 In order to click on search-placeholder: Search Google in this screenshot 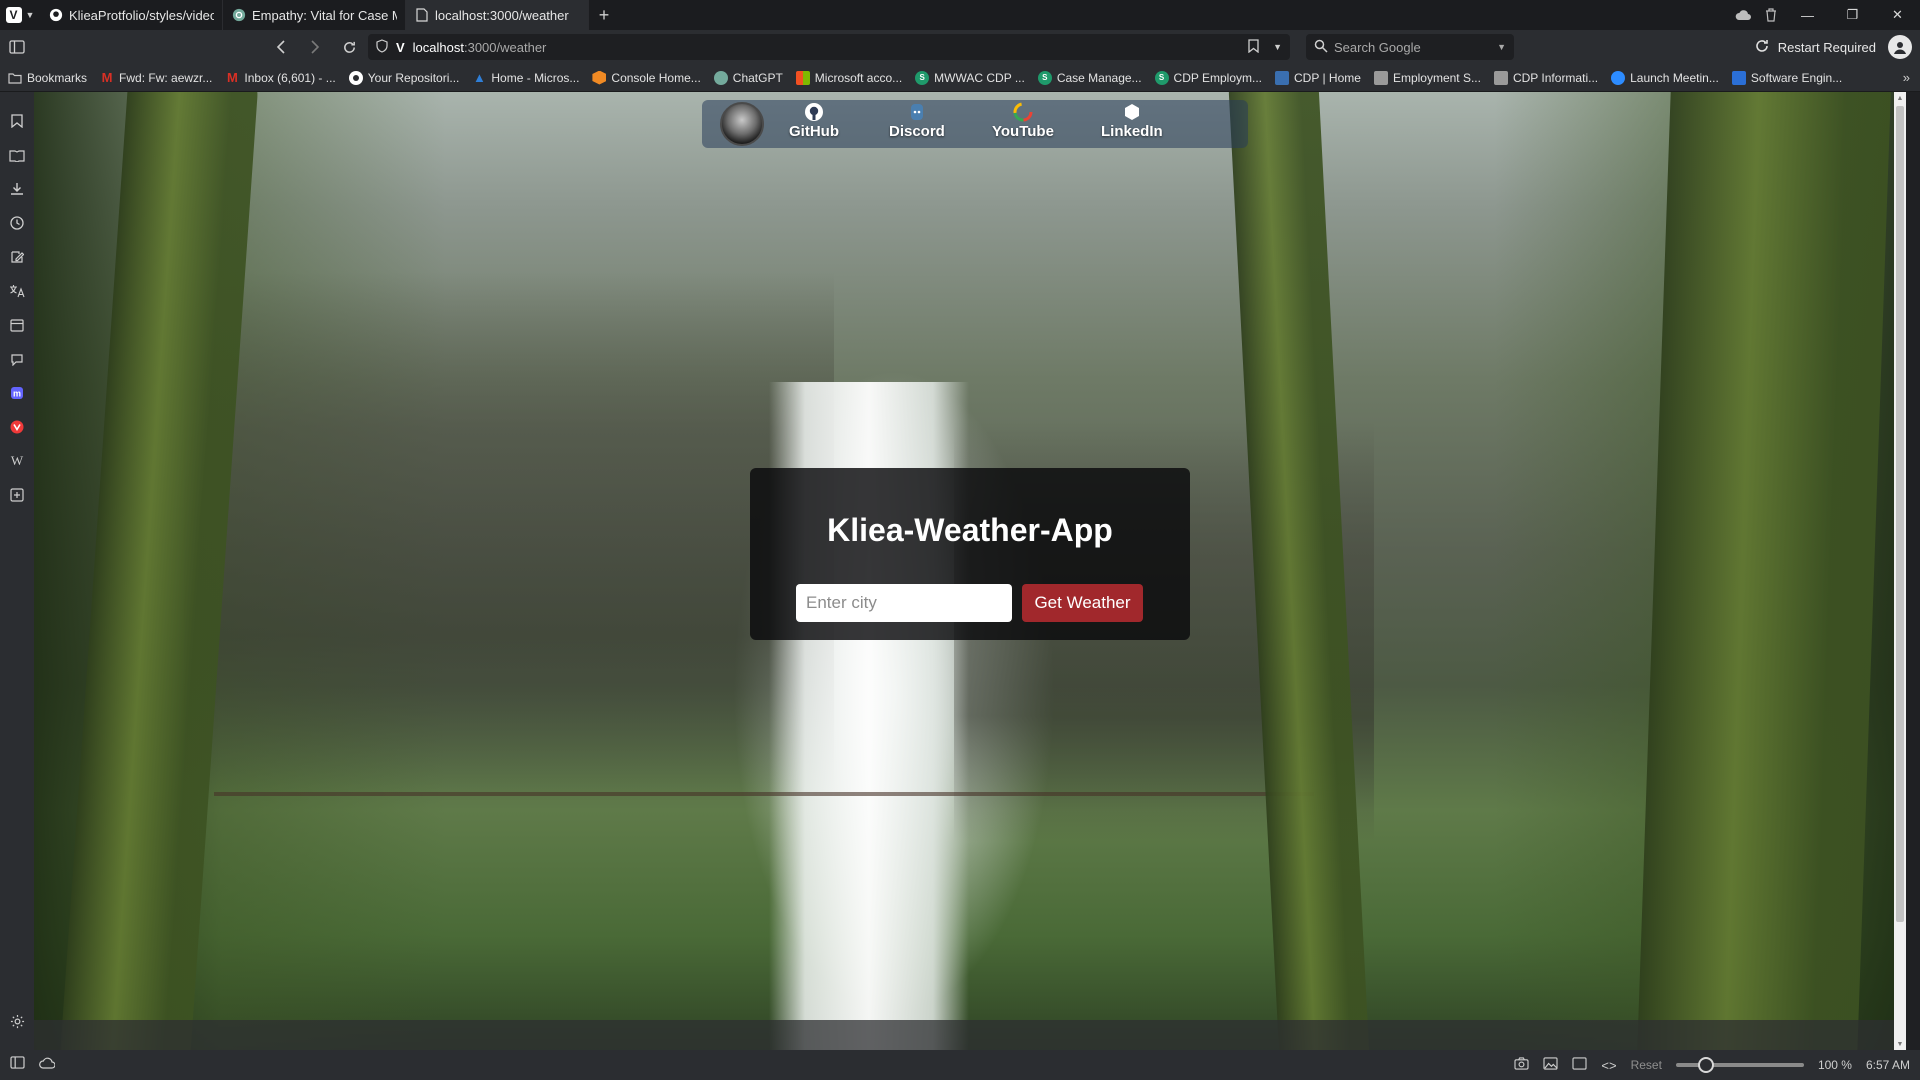, I will do `click(1377, 47)`.